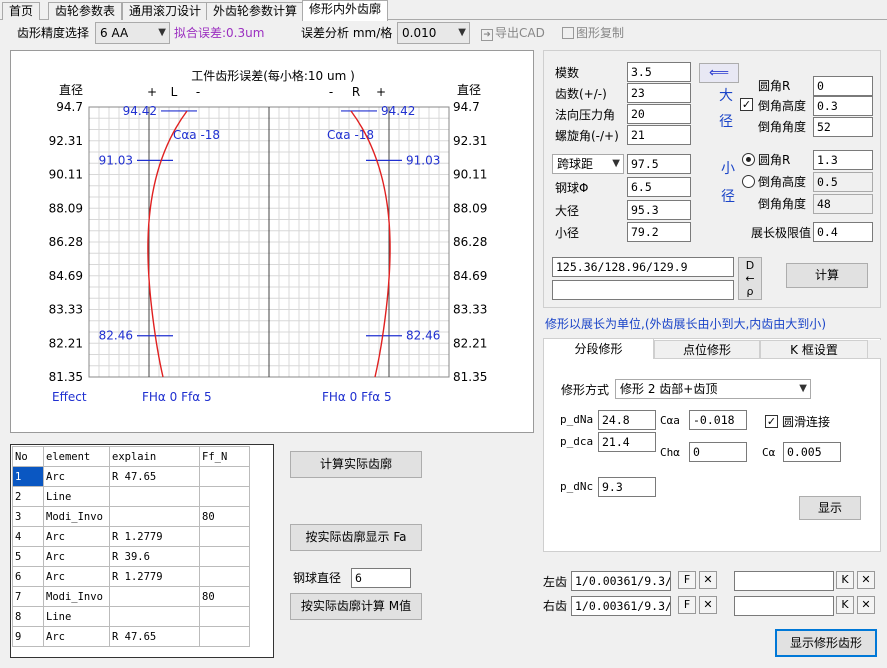 The width and height of the screenshot is (887, 668). Describe the element at coordinates (784, 581) in the screenshot. I see `left-k-input` at that location.